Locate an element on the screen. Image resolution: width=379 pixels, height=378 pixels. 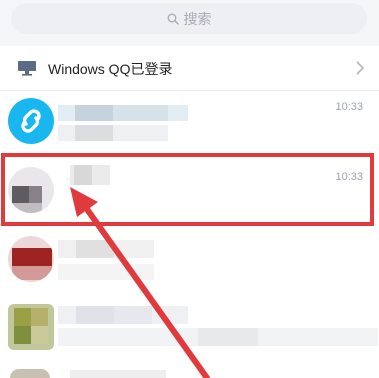
blurred-contact-name is located at coordinates (118, 374).